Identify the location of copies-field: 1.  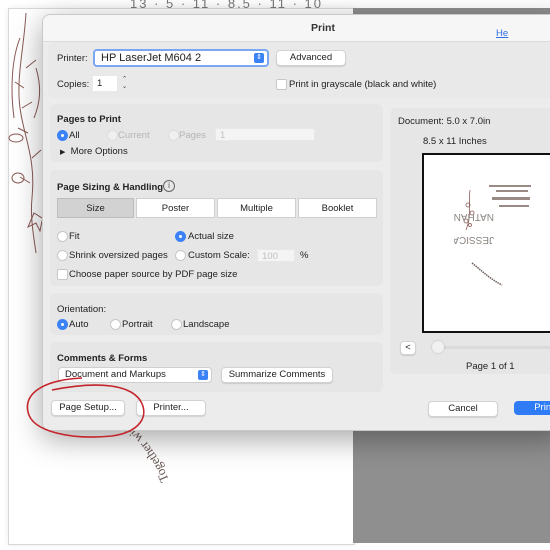
(105, 83).